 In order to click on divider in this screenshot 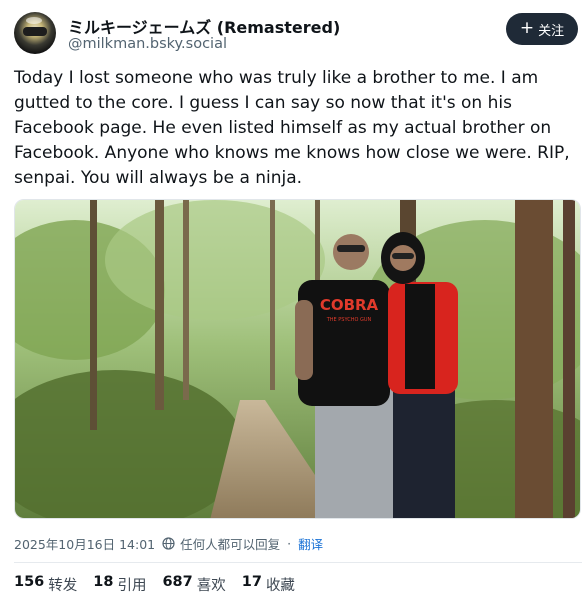, I will do `click(298, 562)`.